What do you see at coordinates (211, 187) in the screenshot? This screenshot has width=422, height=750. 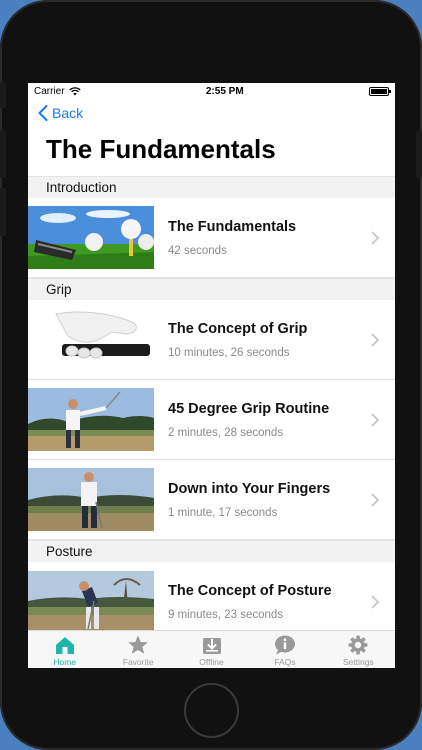 I see `section-header-introduction: Introduction` at bounding box center [211, 187].